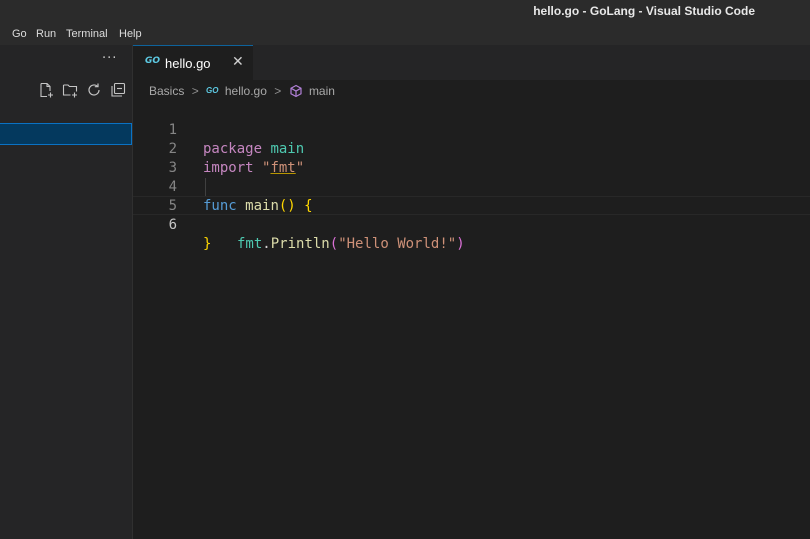 The image size is (810, 539). Describe the element at coordinates (130, 34) in the screenshot. I see `menu-help: Help` at that location.